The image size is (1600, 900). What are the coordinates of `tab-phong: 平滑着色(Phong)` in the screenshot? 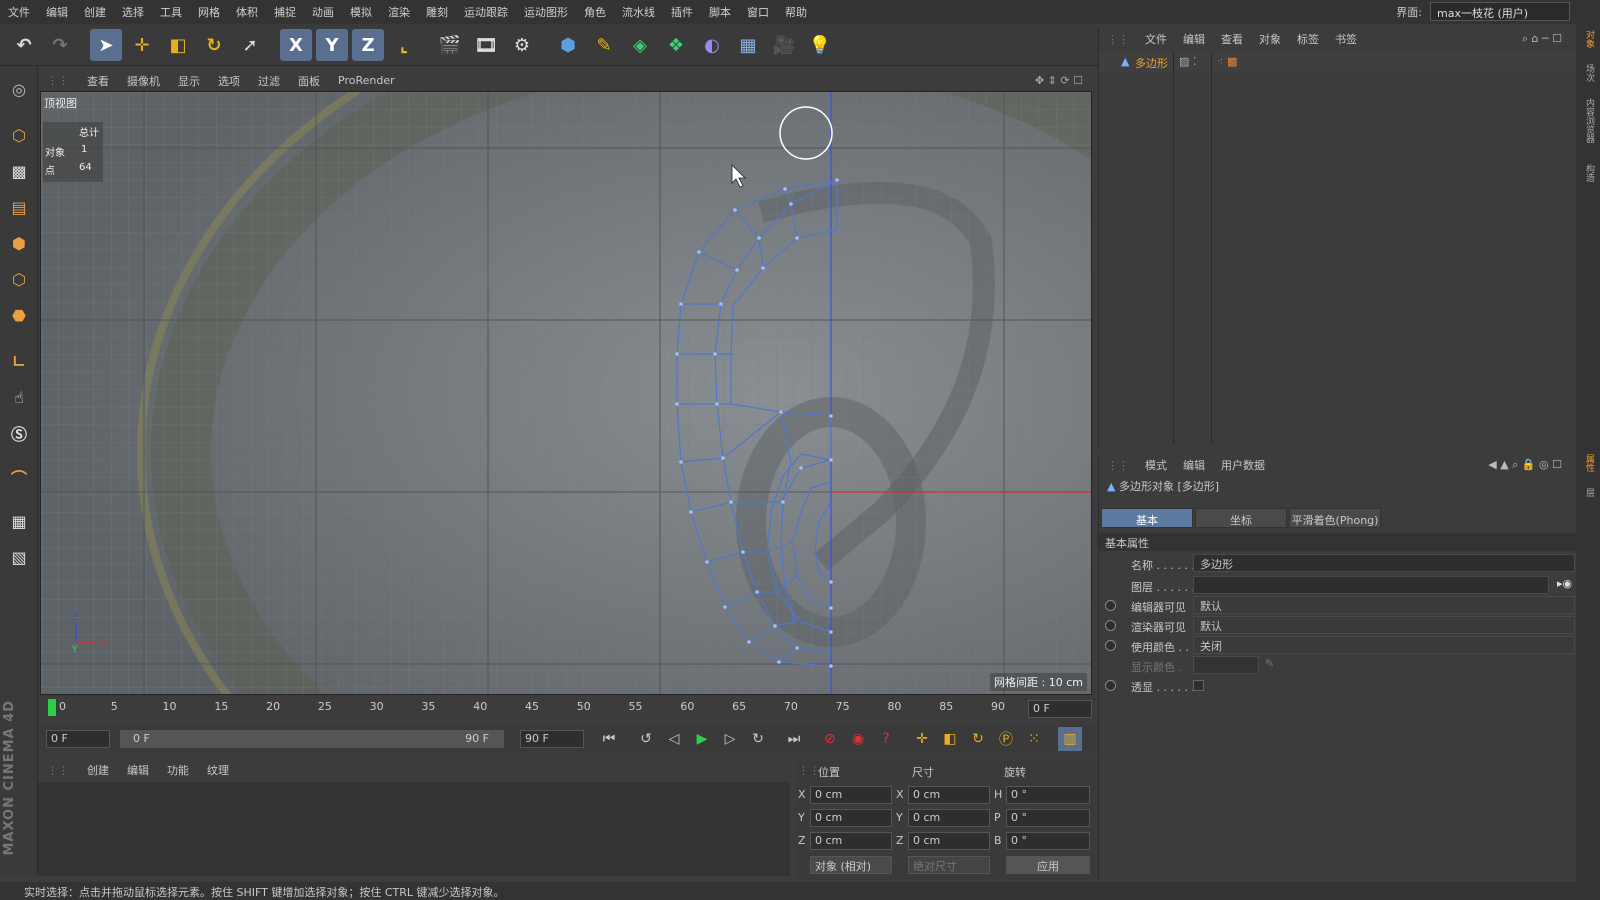 It's located at (1335, 518).